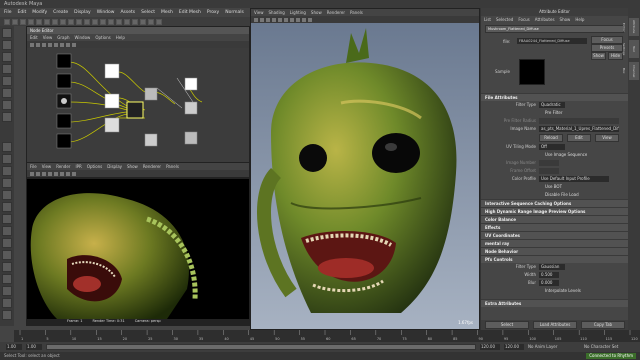 The image size is (640, 360). What do you see at coordinates (549, 283) in the screenshot?
I see `blur-field: 0.000` at bounding box center [549, 283].